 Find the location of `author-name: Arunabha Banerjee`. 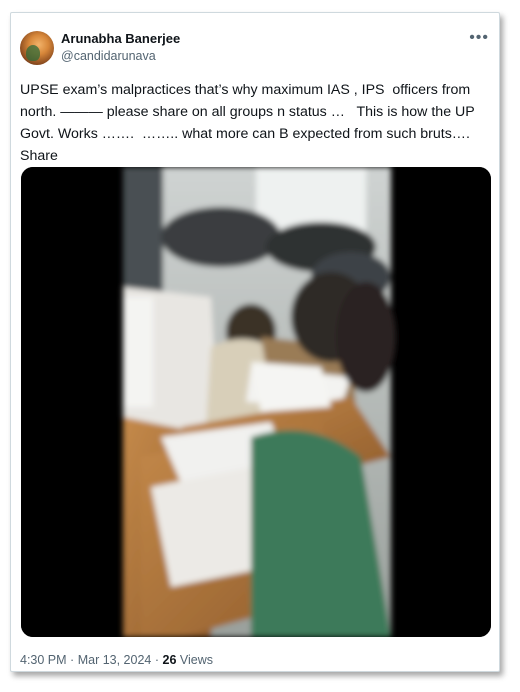

author-name: Arunabha Banerjee is located at coordinates (120, 38).